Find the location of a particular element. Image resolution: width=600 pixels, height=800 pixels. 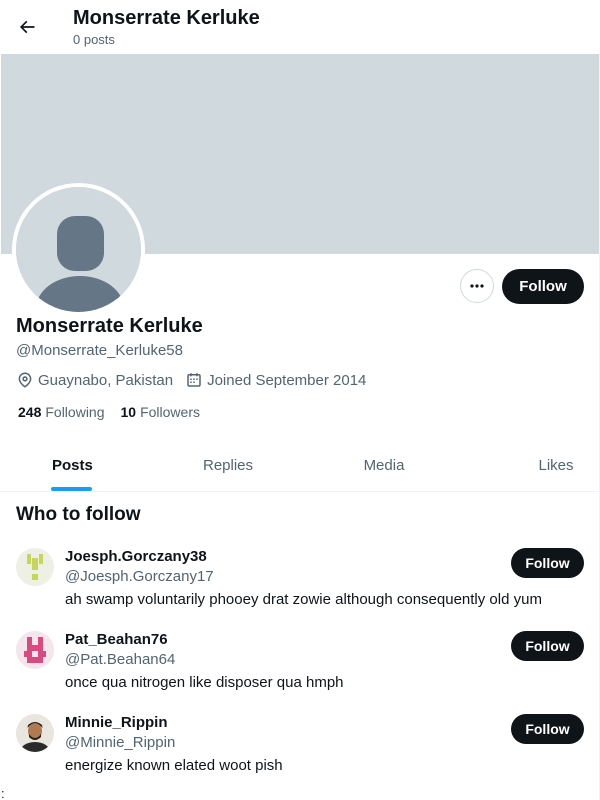

location-text: Guaynabo, Pakistan is located at coordinates (106, 380).